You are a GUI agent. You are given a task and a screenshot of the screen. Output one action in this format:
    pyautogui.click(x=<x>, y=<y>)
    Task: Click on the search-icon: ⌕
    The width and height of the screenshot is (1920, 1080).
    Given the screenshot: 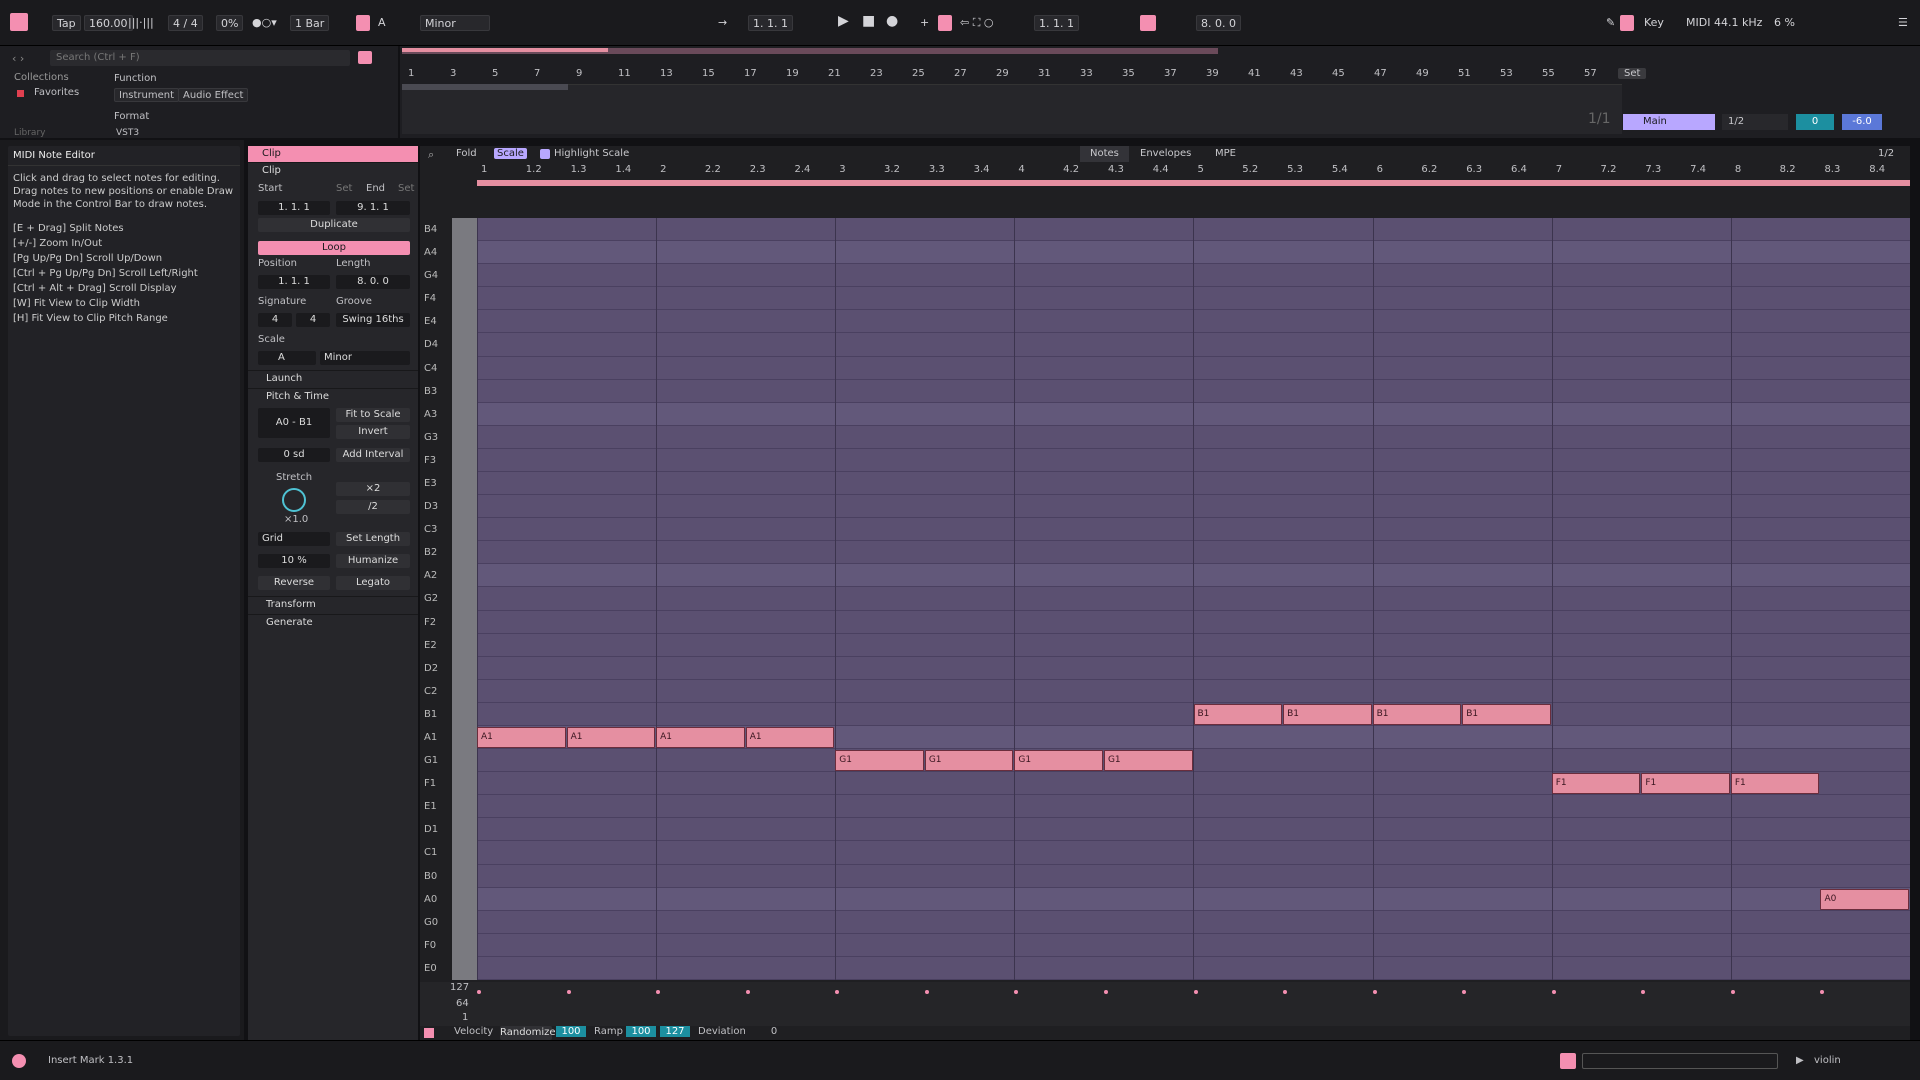 What is the action you would take?
    pyautogui.click(x=431, y=155)
    